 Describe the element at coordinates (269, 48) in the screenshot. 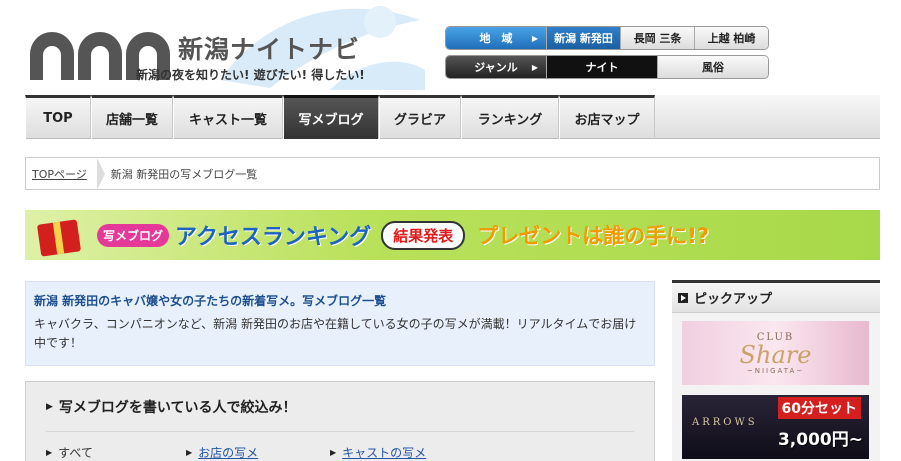

I see `logo-title: 新潟ナイトナビ` at that location.